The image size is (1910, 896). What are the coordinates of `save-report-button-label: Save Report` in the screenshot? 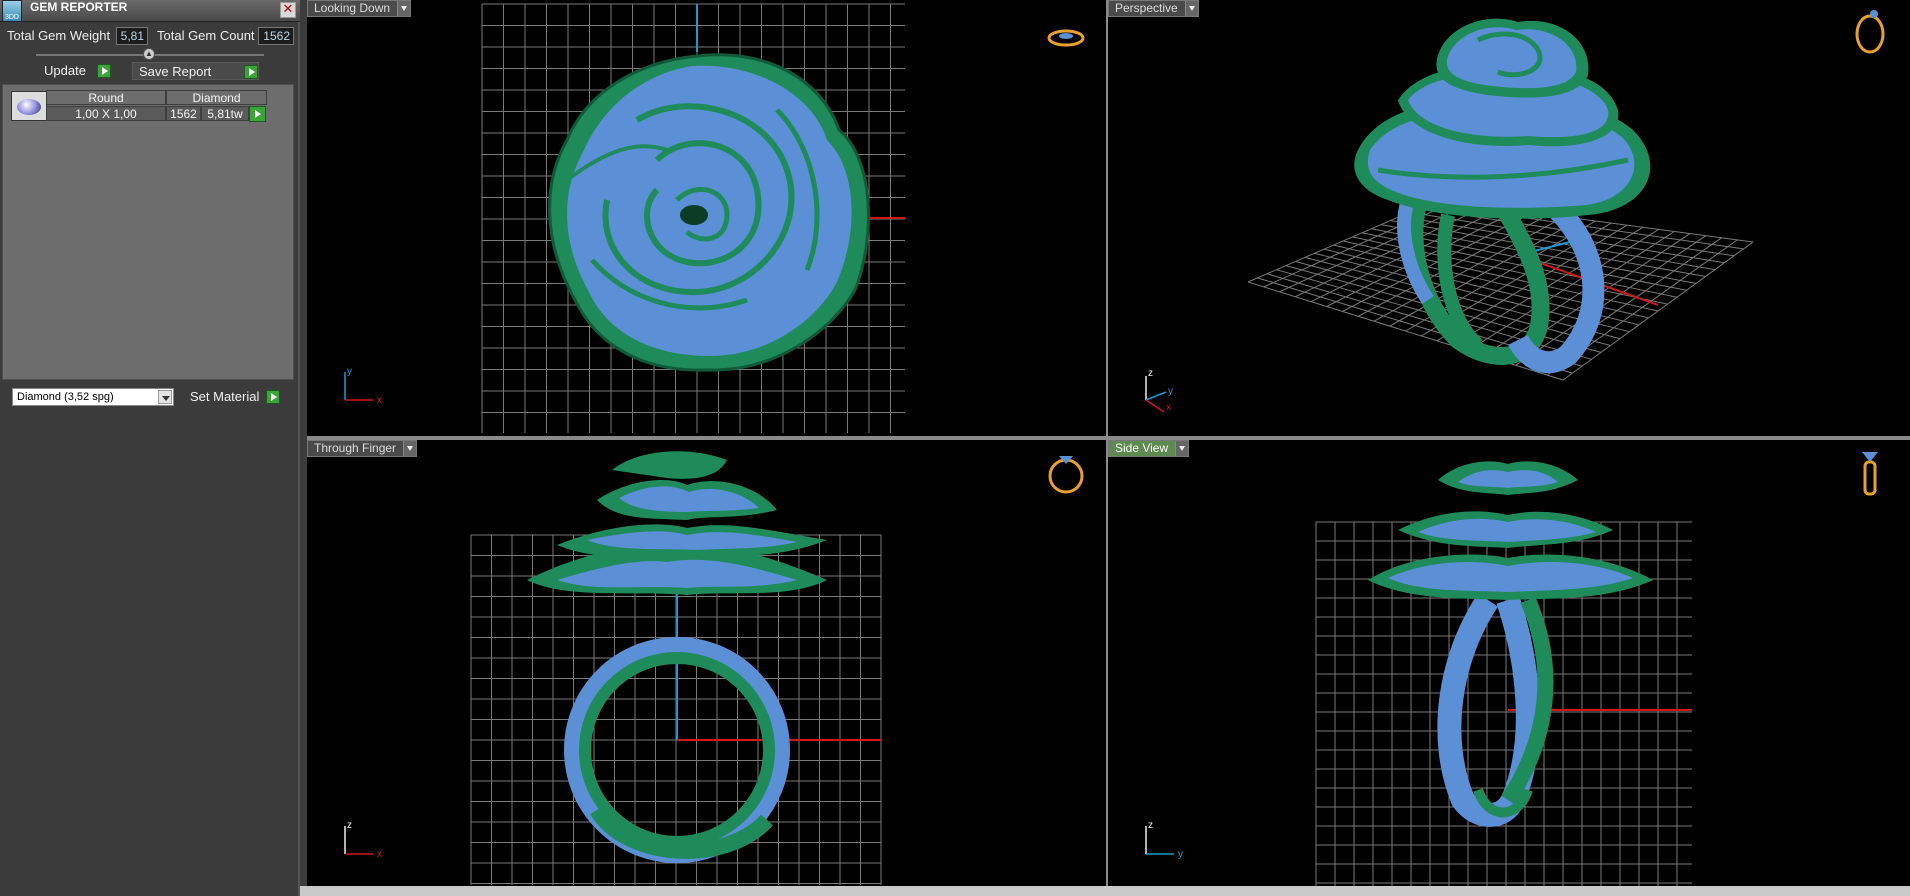 It's located at (175, 71).